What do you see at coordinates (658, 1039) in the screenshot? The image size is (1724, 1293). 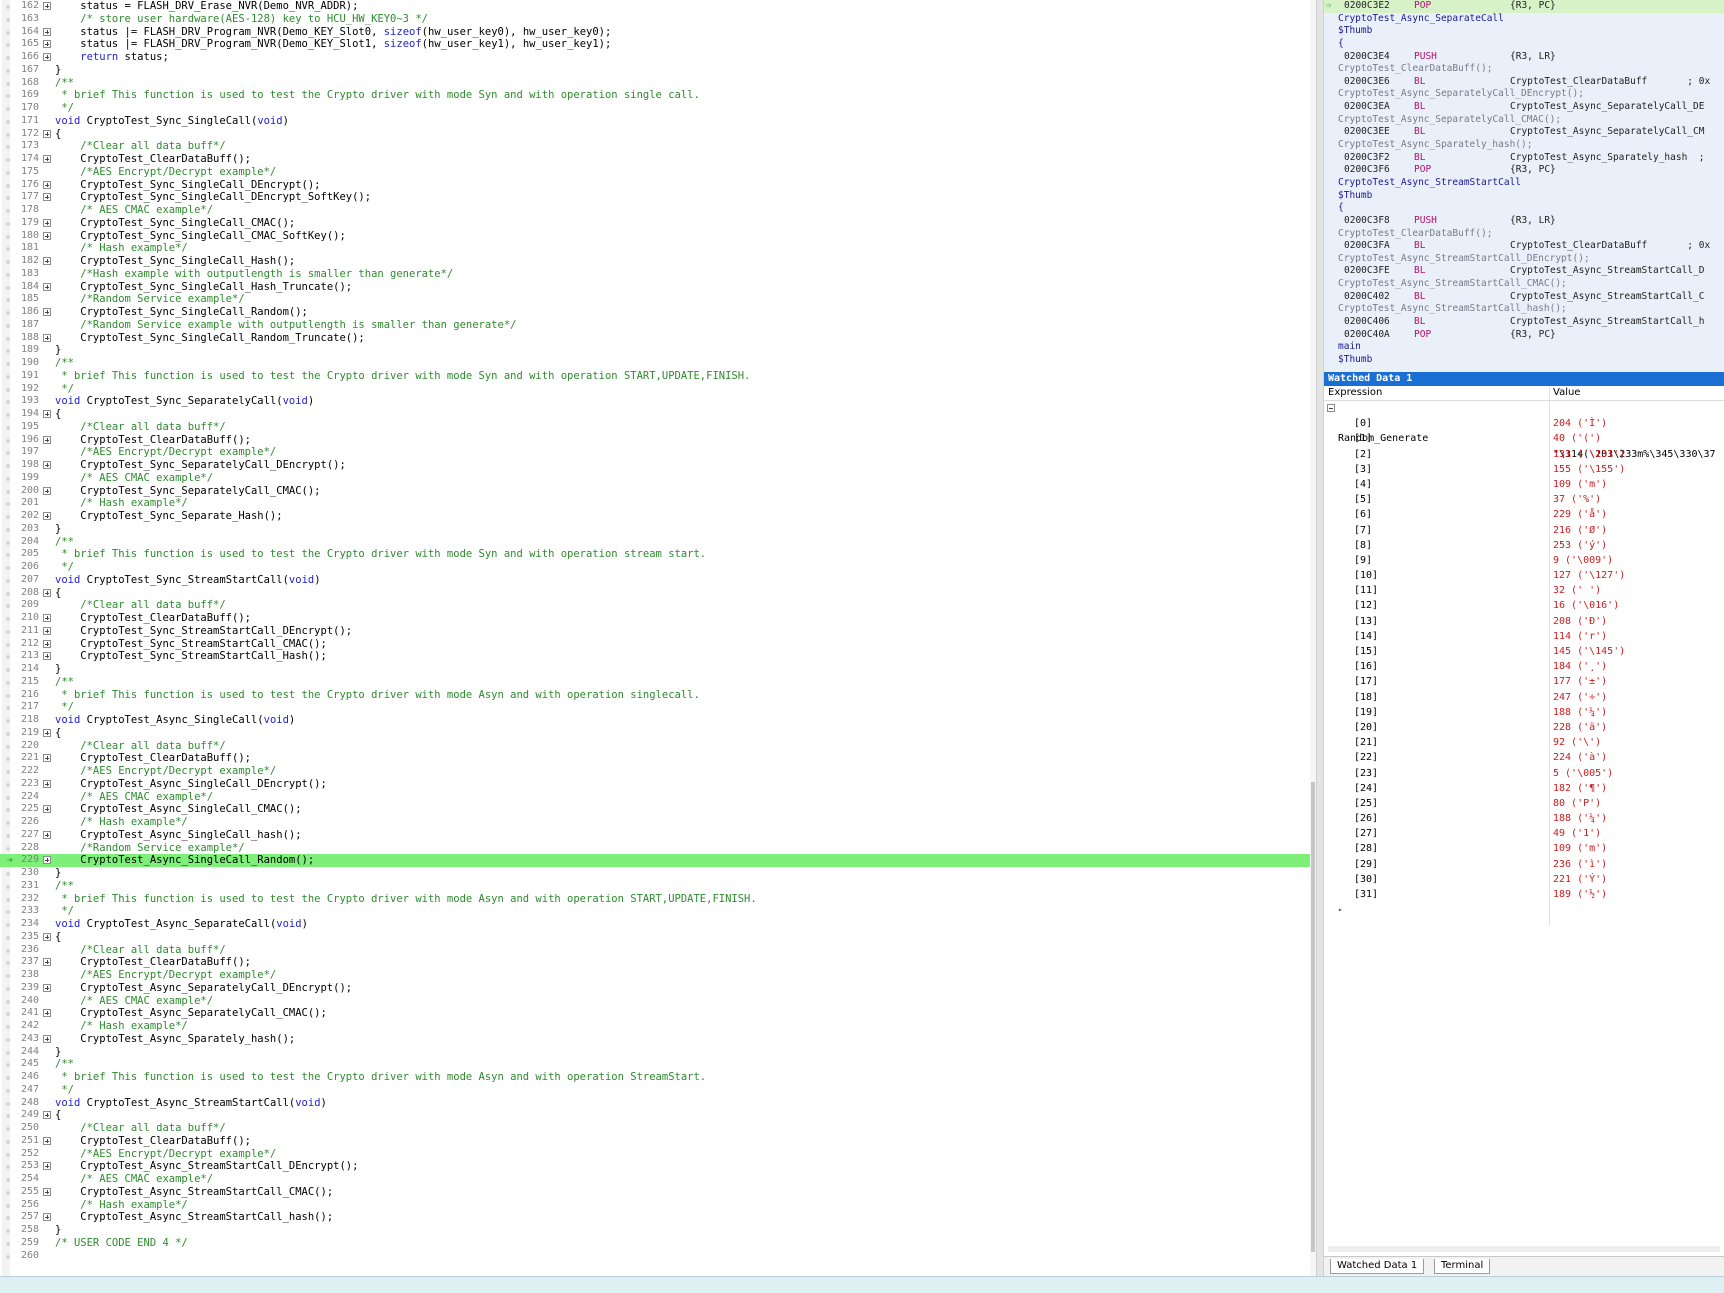 I see `code-line: 243 CryptoTest_Async_Sparately_hash();` at bounding box center [658, 1039].